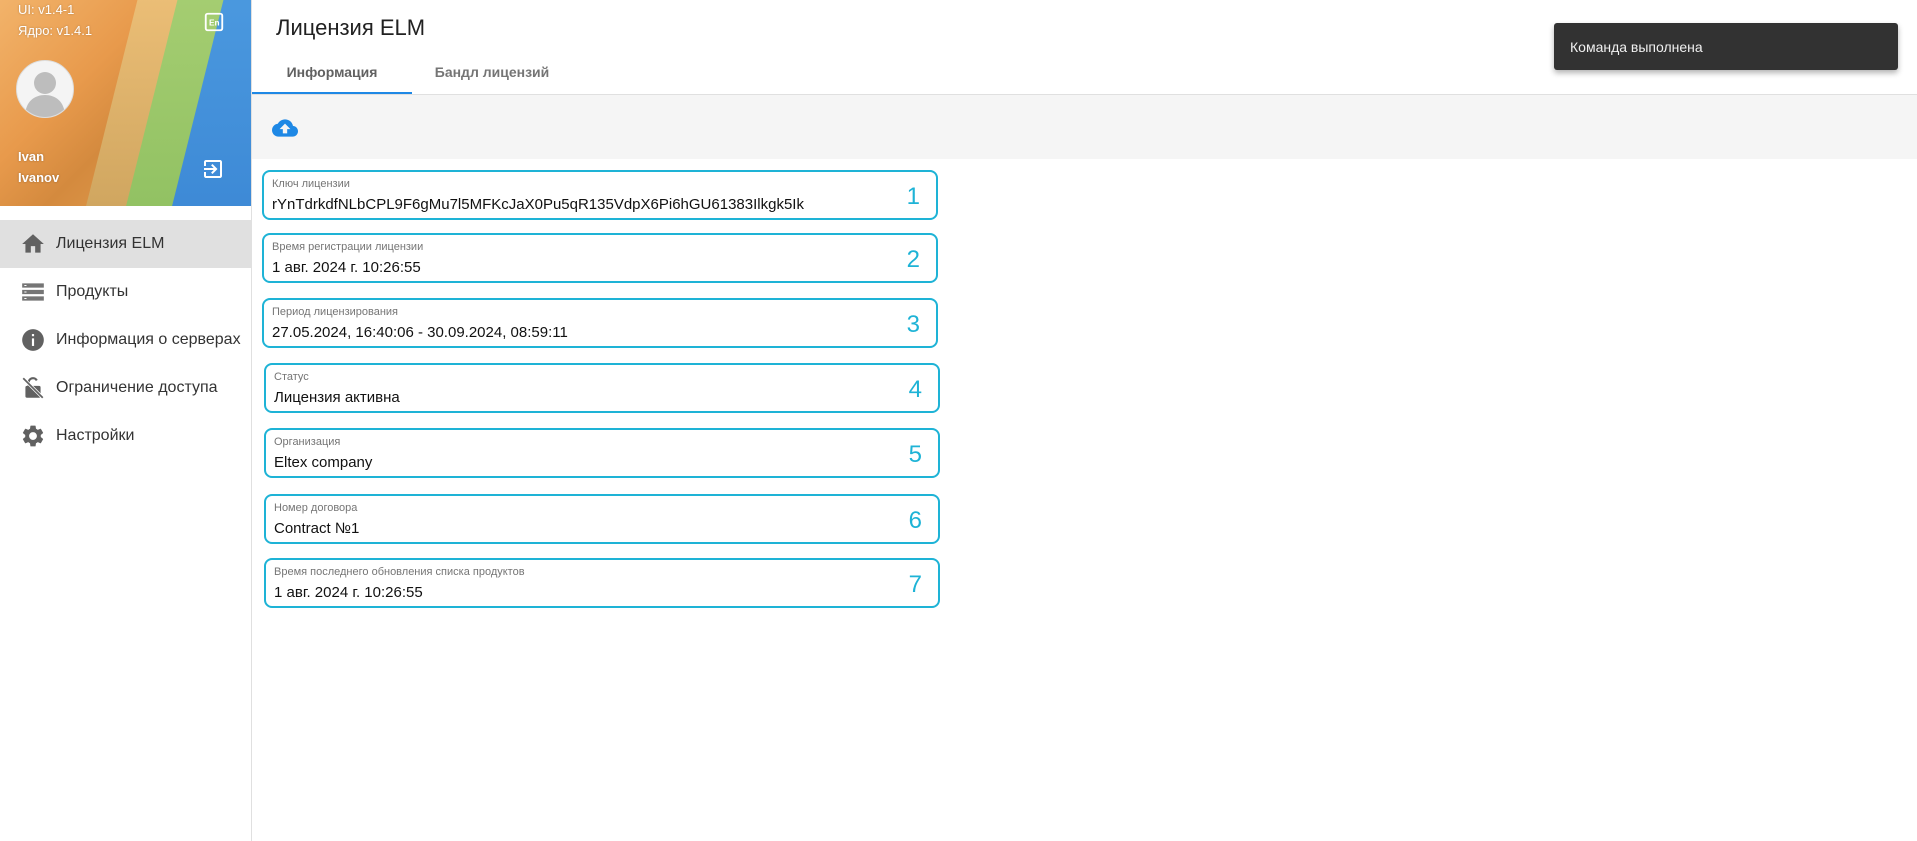 This screenshot has height=841, width=1917. Describe the element at coordinates (915, 520) in the screenshot. I see `field-number: 6` at that location.